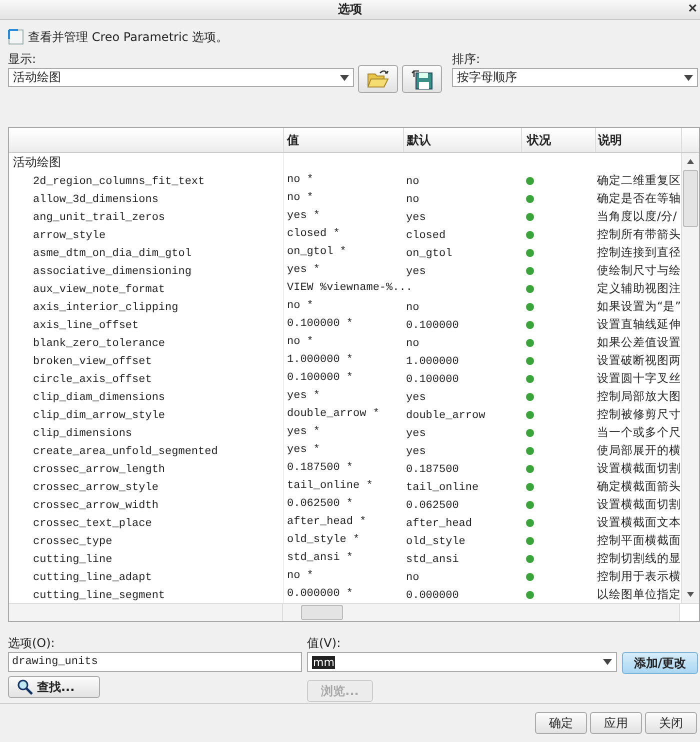  What do you see at coordinates (432, 596) in the screenshot?
I see `default-cell: 0.000000` at bounding box center [432, 596].